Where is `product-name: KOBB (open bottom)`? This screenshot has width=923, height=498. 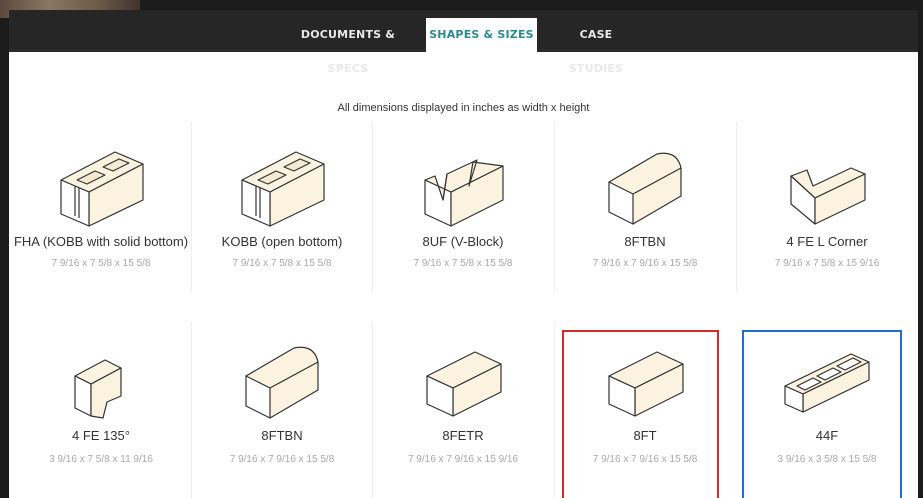
product-name: KOBB (open bottom) is located at coordinates (282, 241).